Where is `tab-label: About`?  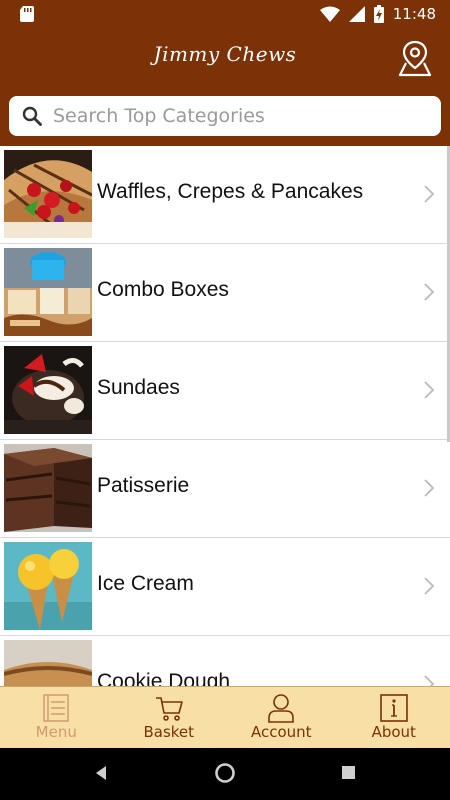
tab-label: About is located at coordinates (393, 732).